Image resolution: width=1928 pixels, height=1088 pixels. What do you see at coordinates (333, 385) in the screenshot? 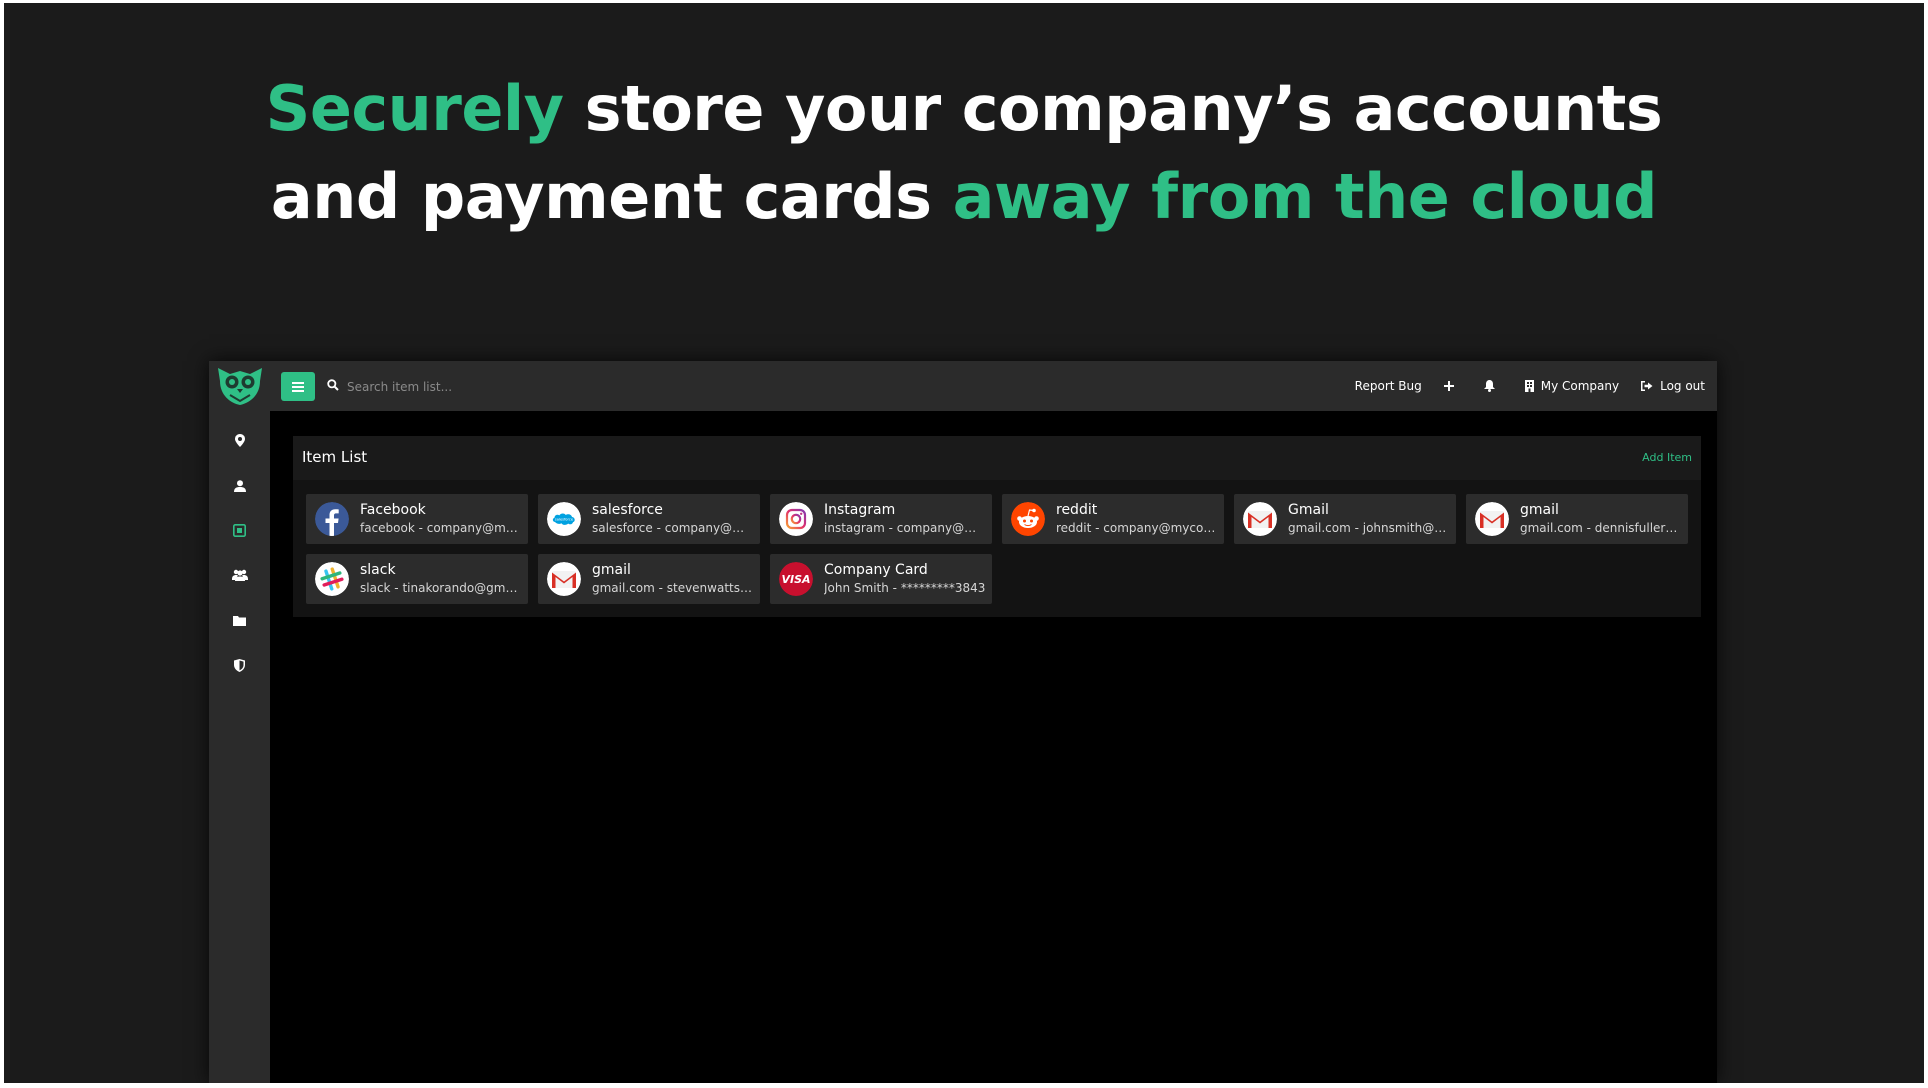
I see `search-icon` at bounding box center [333, 385].